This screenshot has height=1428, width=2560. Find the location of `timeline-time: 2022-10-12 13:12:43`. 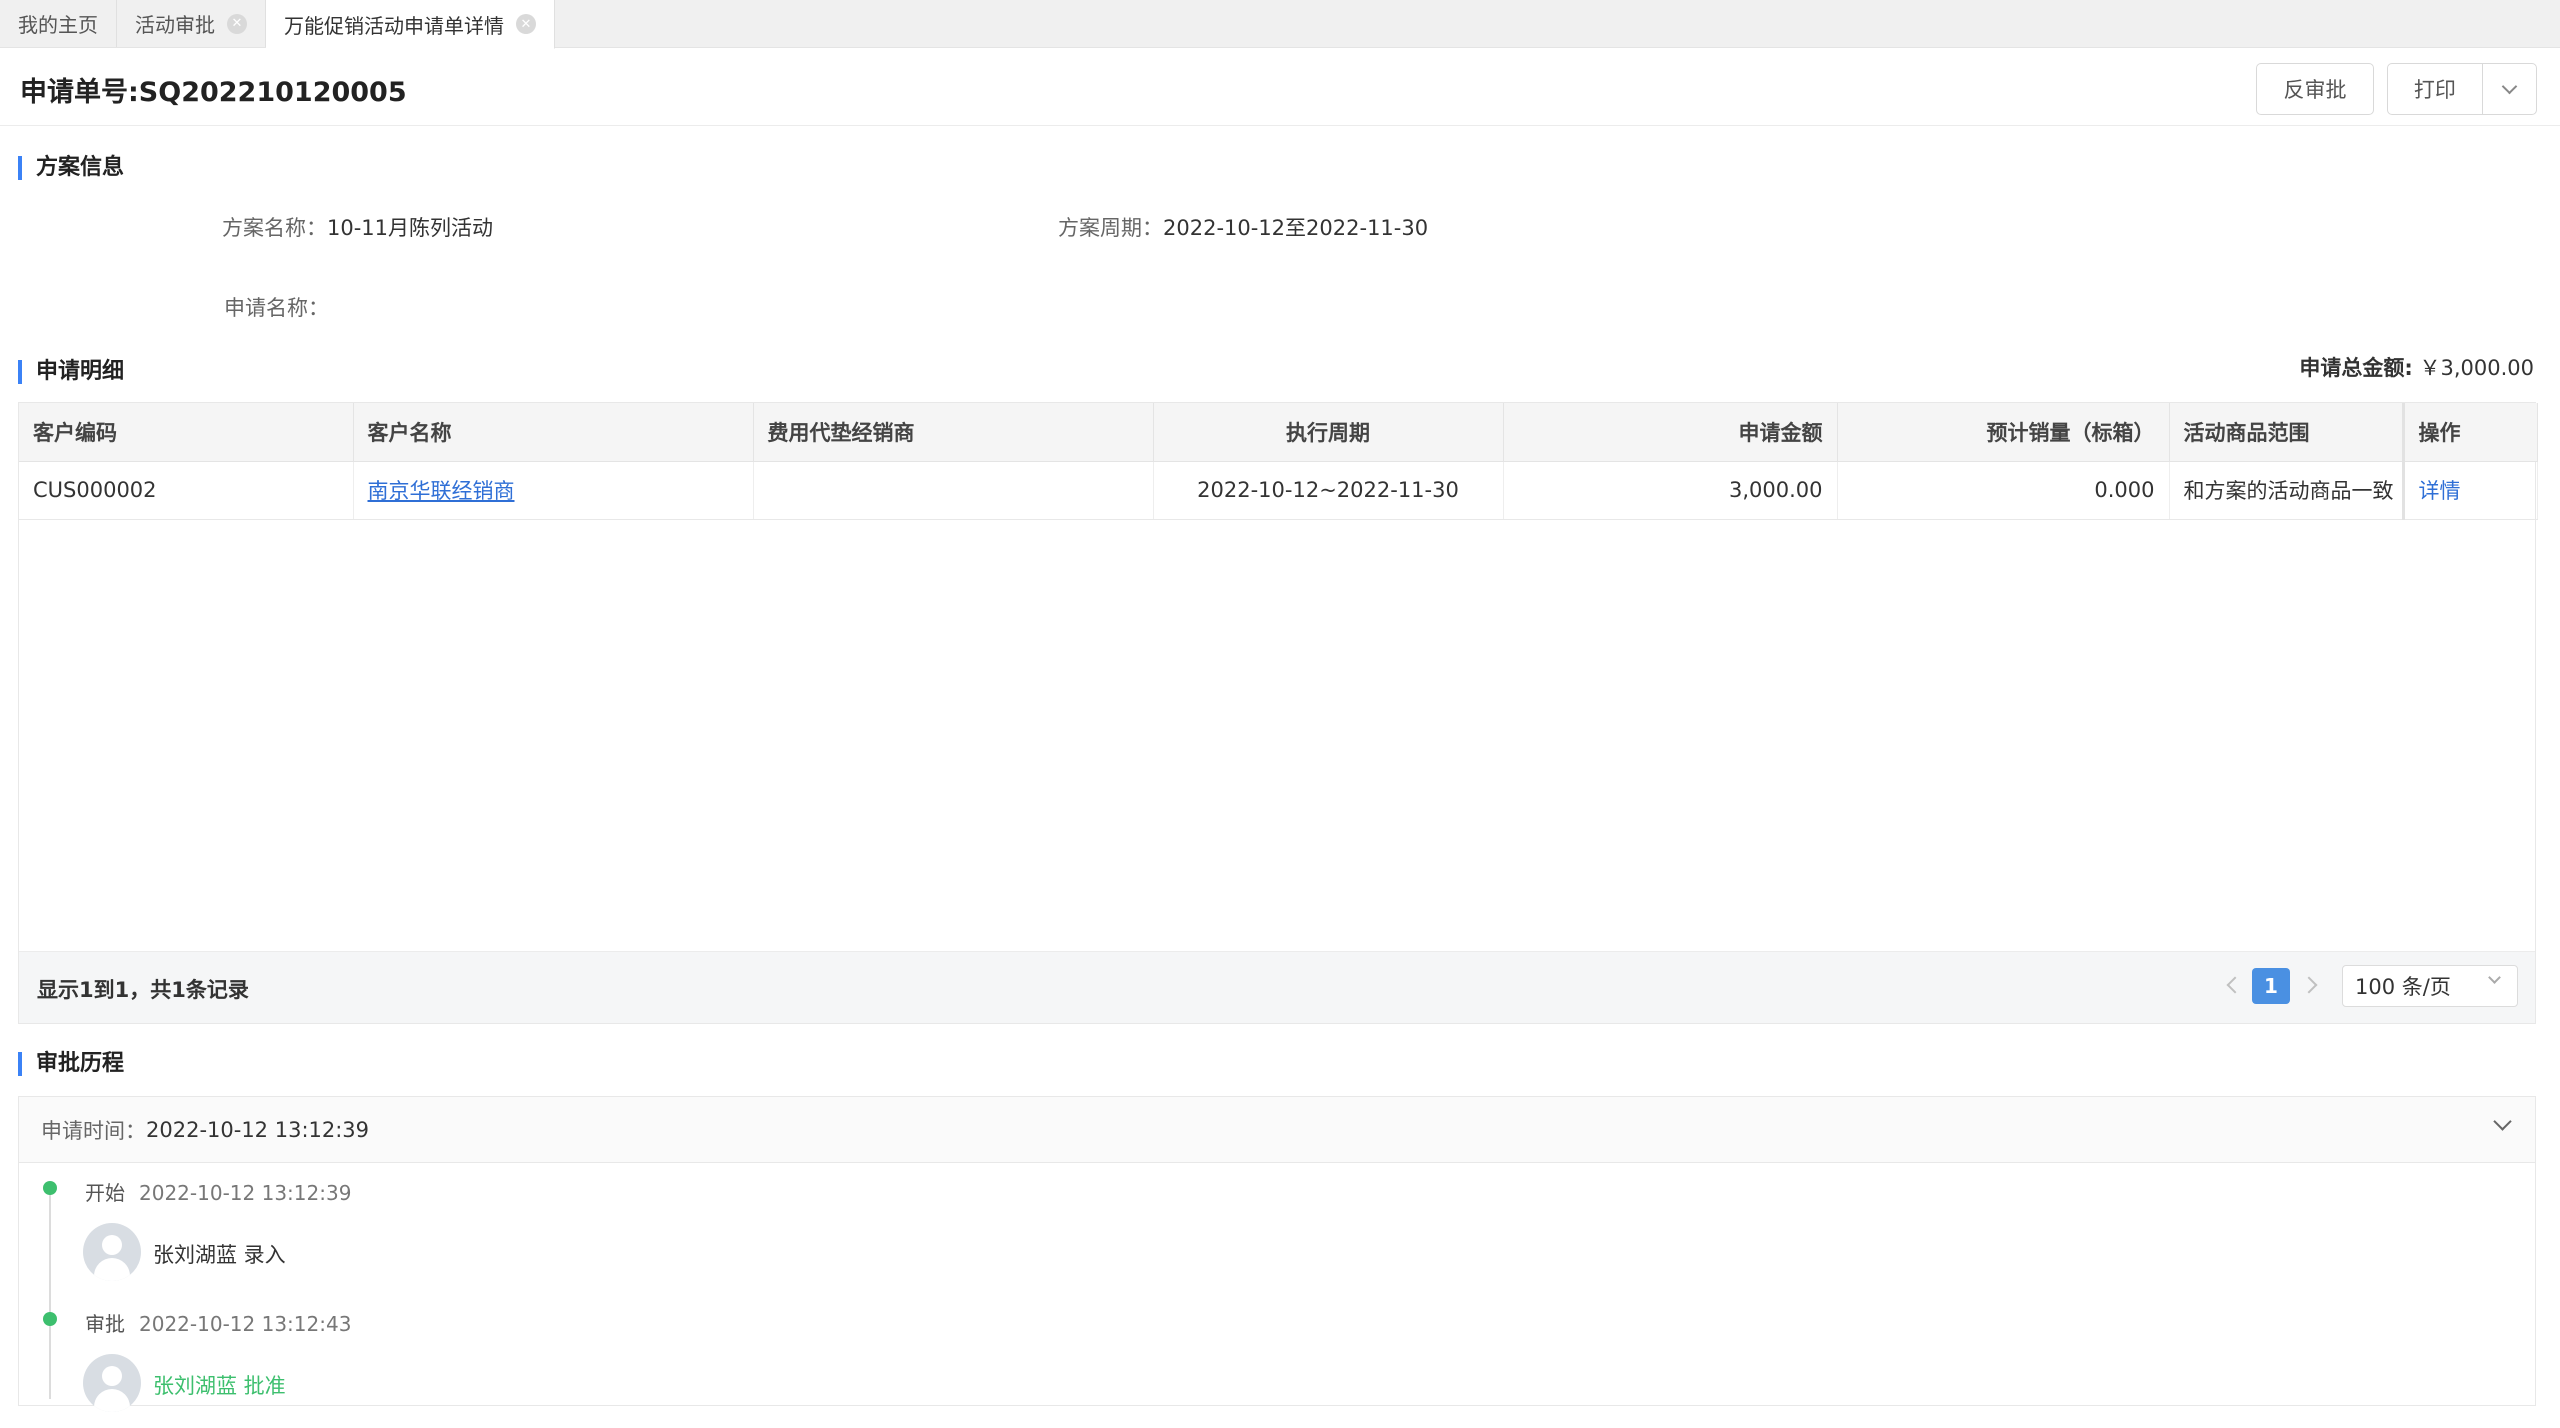

timeline-time: 2022-10-12 13:12:43 is located at coordinates (245, 1324).